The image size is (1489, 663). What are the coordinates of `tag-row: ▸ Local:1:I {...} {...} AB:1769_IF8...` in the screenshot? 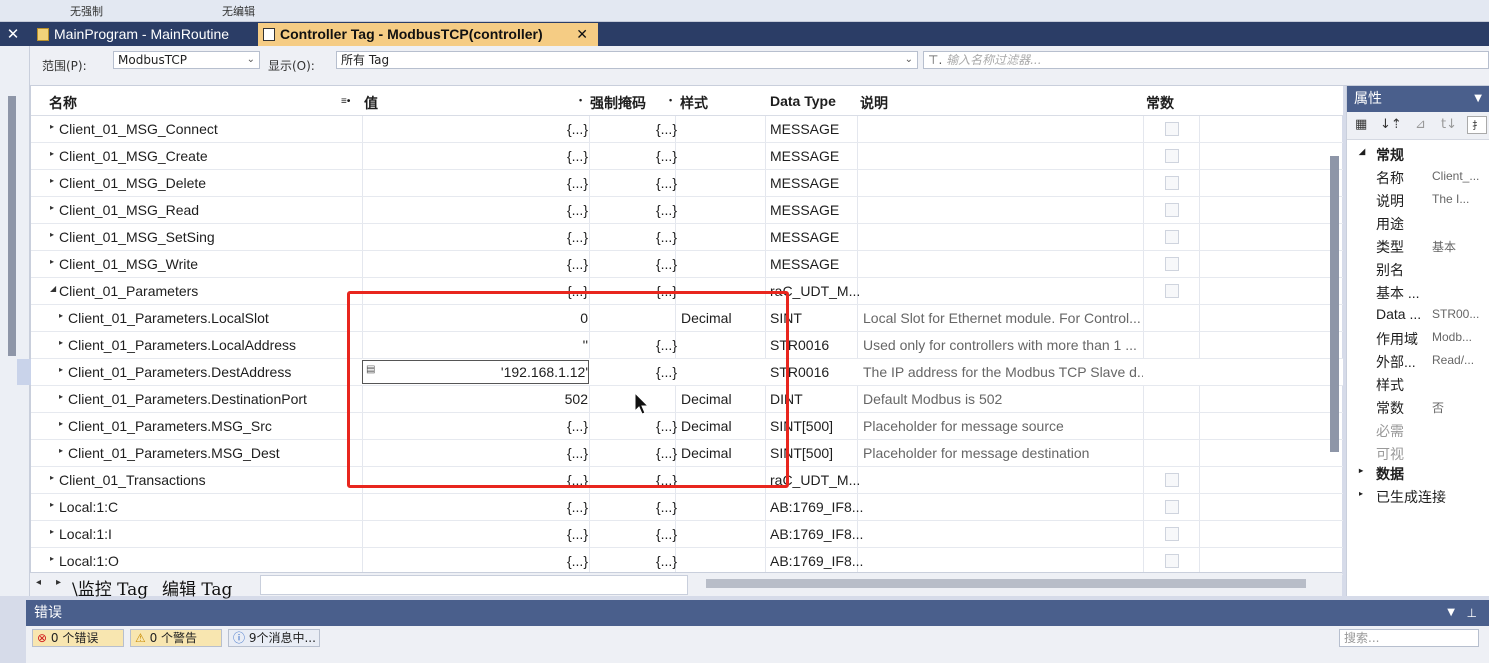 It's located at (687, 534).